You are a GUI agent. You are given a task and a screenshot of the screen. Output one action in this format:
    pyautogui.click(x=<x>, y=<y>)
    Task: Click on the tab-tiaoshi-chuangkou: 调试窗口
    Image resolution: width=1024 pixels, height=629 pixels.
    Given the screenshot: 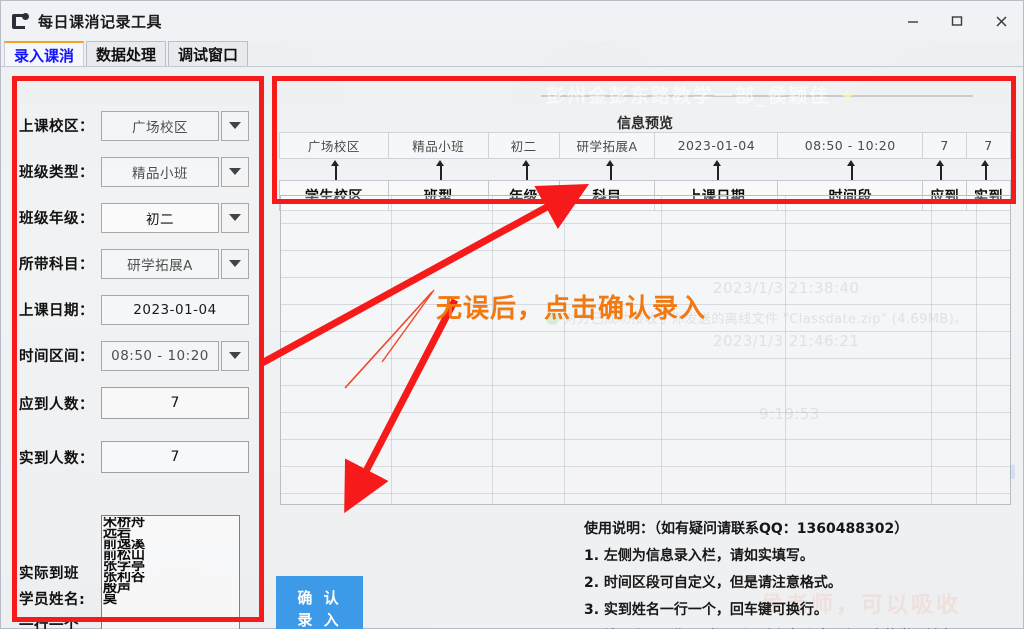 What is the action you would take?
    pyautogui.click(x=208, y=54)
    